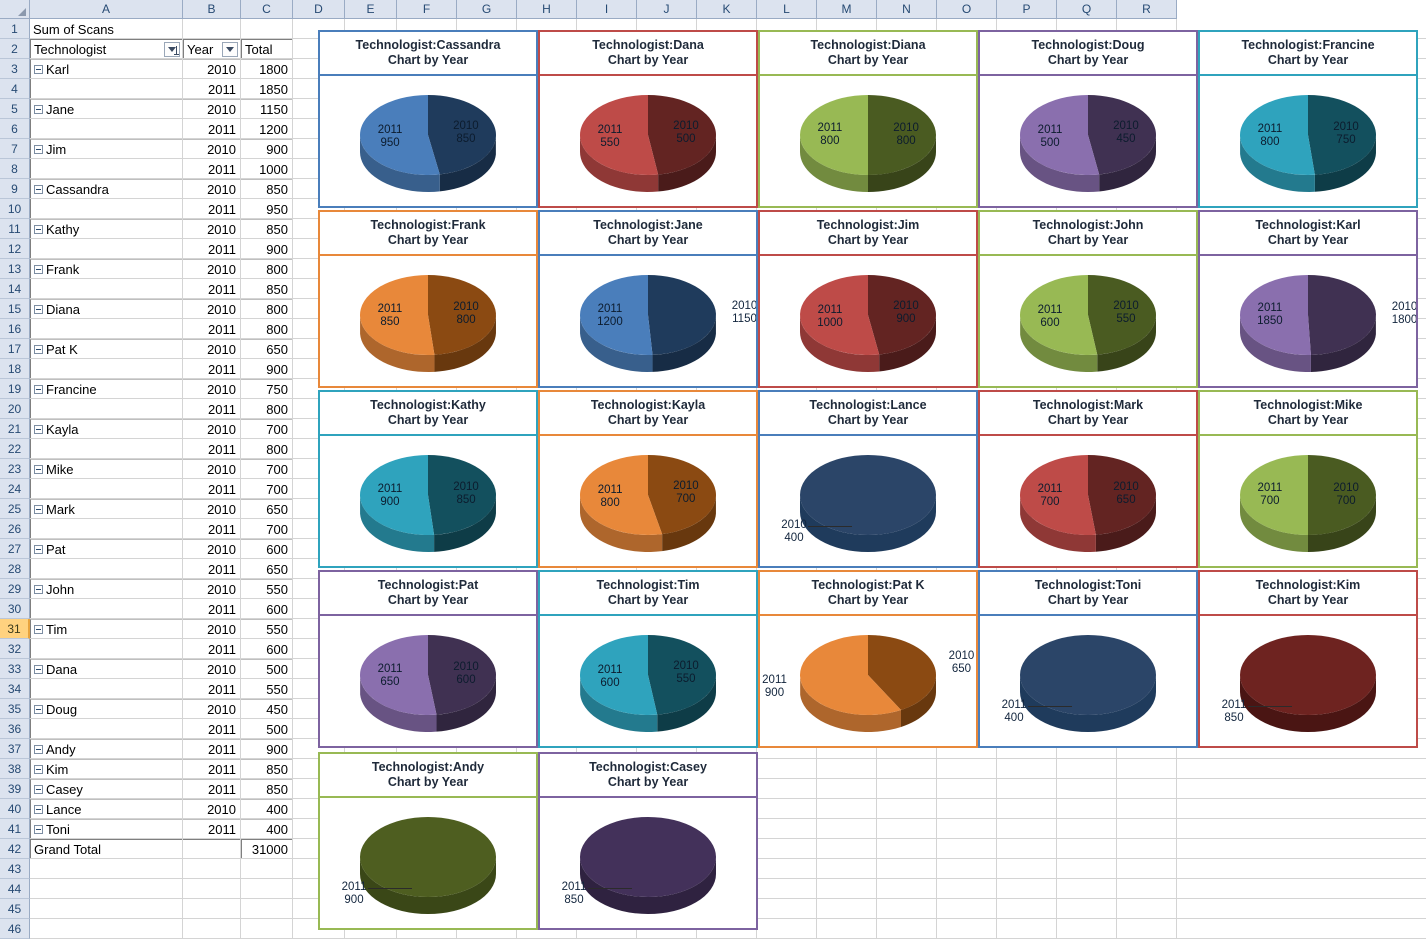 The width and height of the screenshot is (1426, 939). I want to click on column-header-Q: Q, so click(1087, 9).